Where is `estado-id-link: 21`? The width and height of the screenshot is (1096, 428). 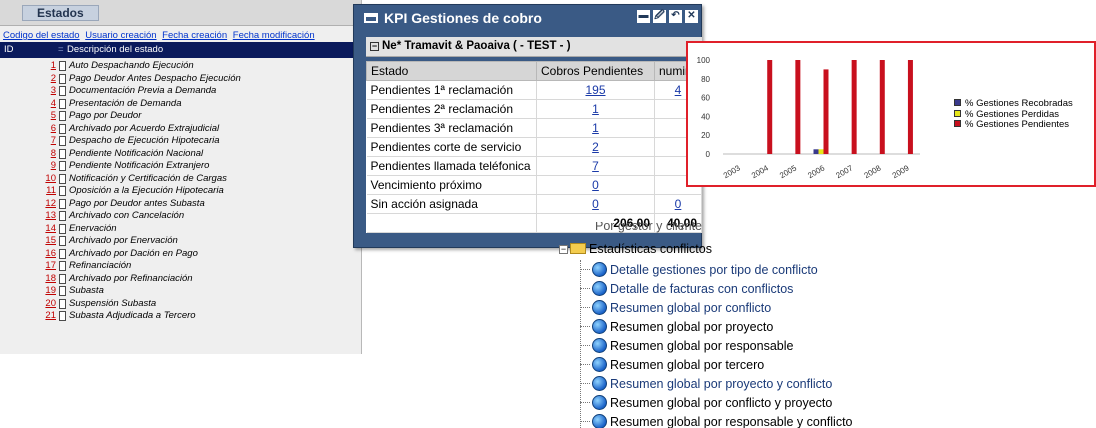 estado-id-link: 21 is located at coordinates (50, 315).